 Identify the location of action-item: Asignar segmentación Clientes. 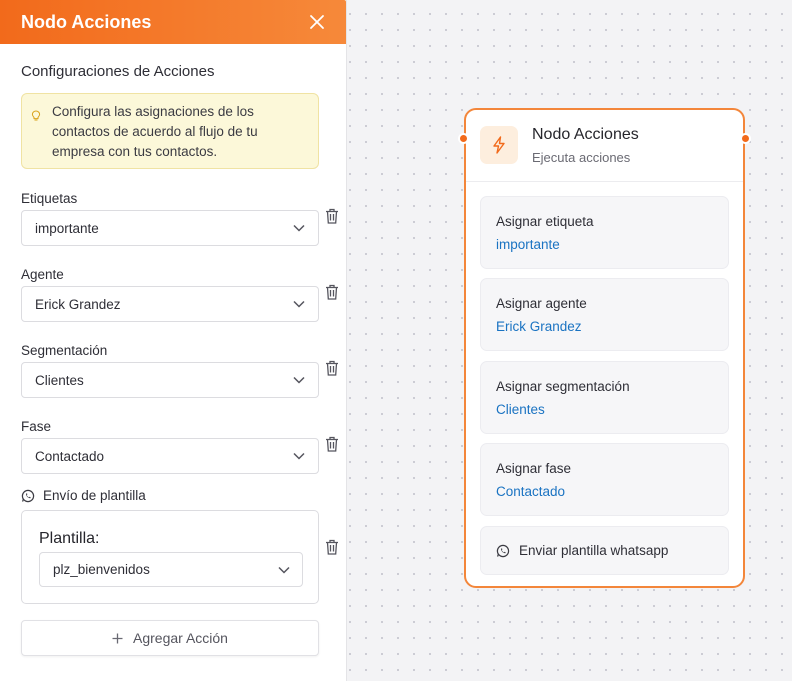
(604, 397).